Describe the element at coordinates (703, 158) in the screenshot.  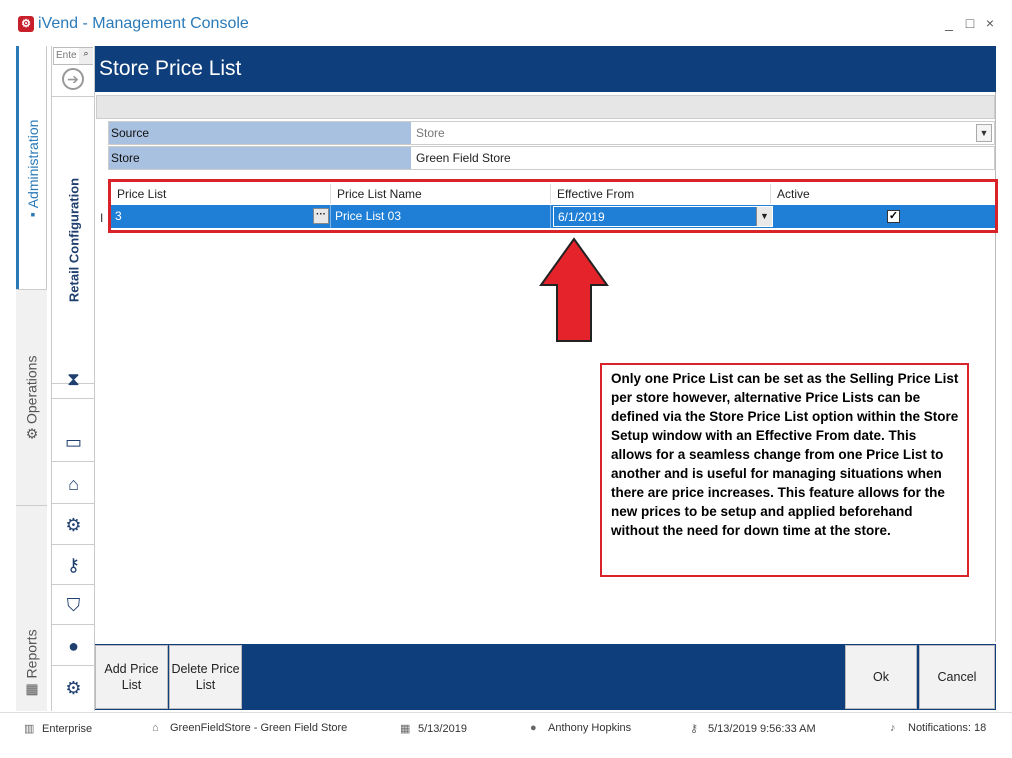
I see `store-field: Green Field Store` at that location.